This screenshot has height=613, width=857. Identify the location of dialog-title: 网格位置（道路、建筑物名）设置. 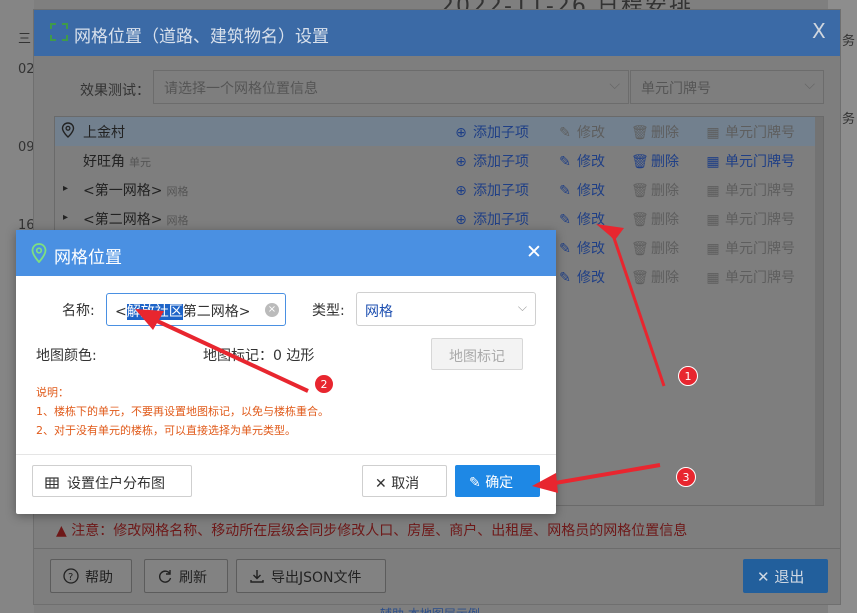
(201, 37).